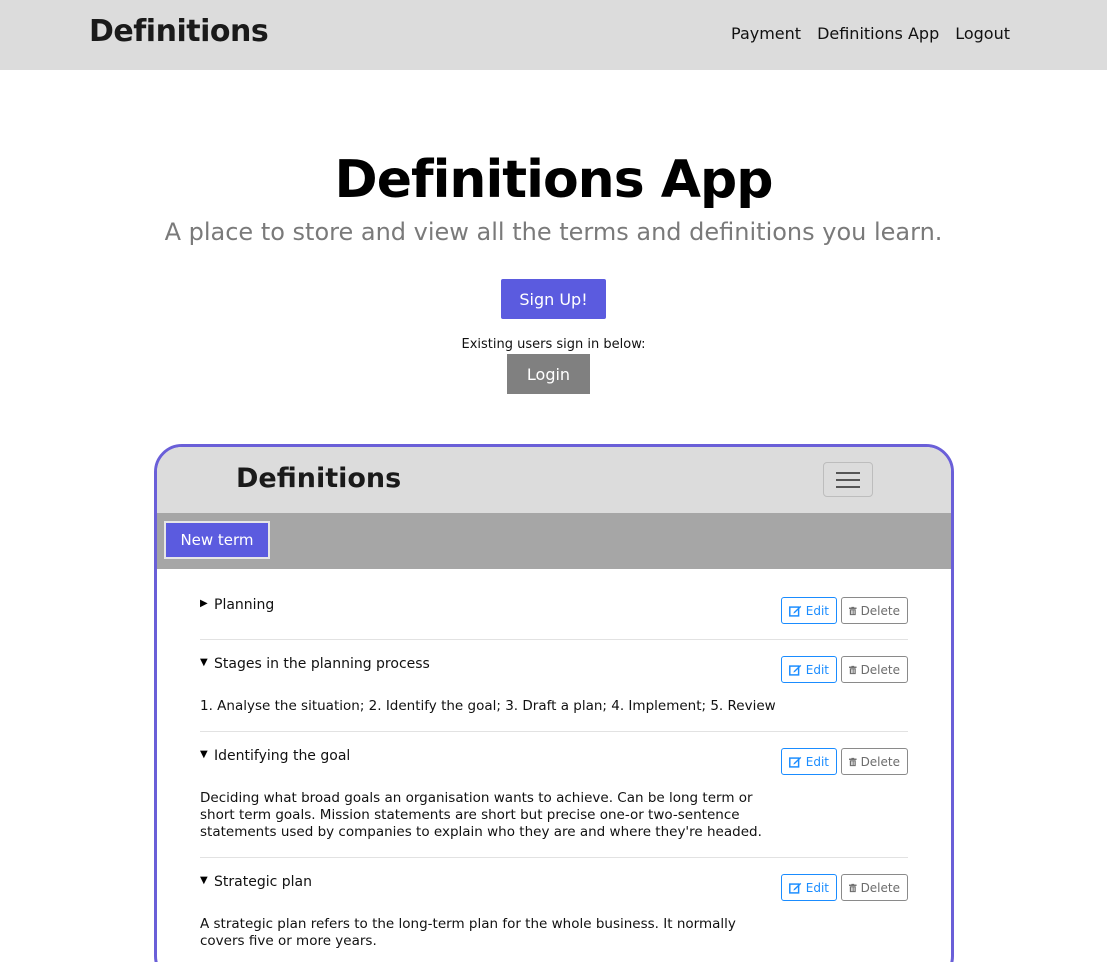 The width and height of the screenshot is (1107, 962). I want to click on term-title: Stages in the planning process, so click(322, 664).